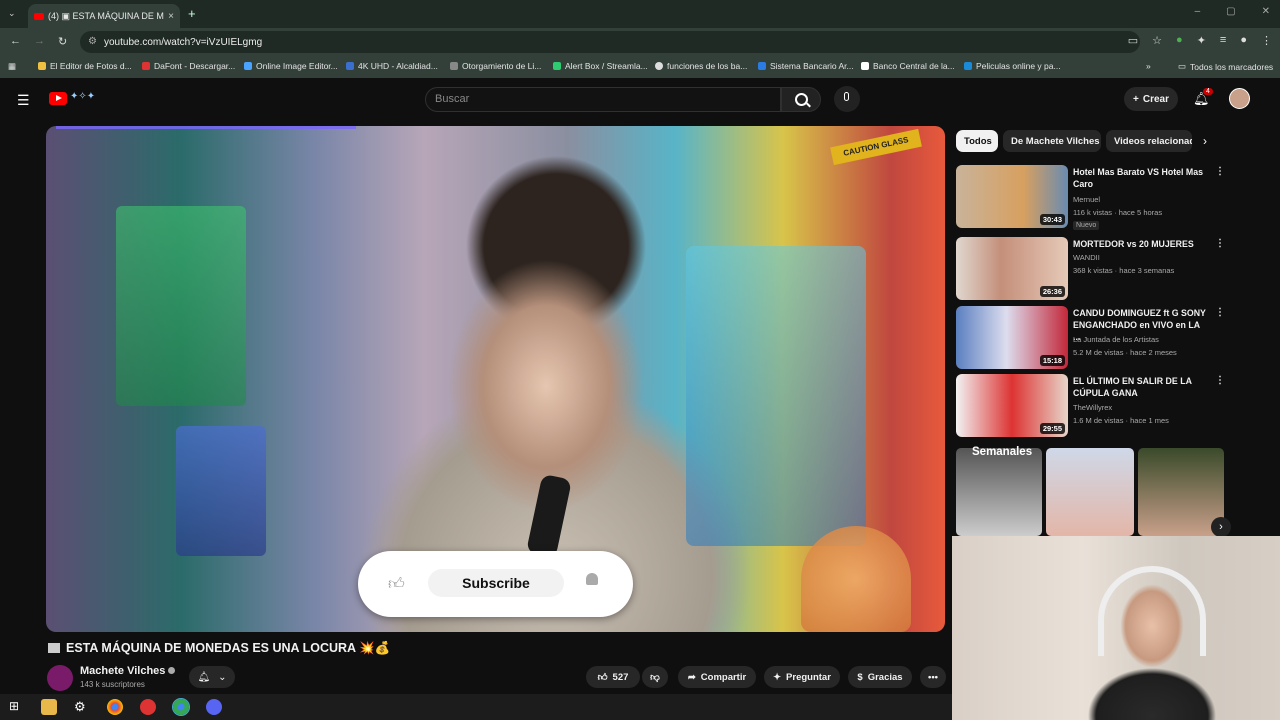 The height and width of the screenshot is (720, 1280). Describe the element at coordinates (92, 41) in the screenshot. I see `site-info-icon: ⚙` at that location.